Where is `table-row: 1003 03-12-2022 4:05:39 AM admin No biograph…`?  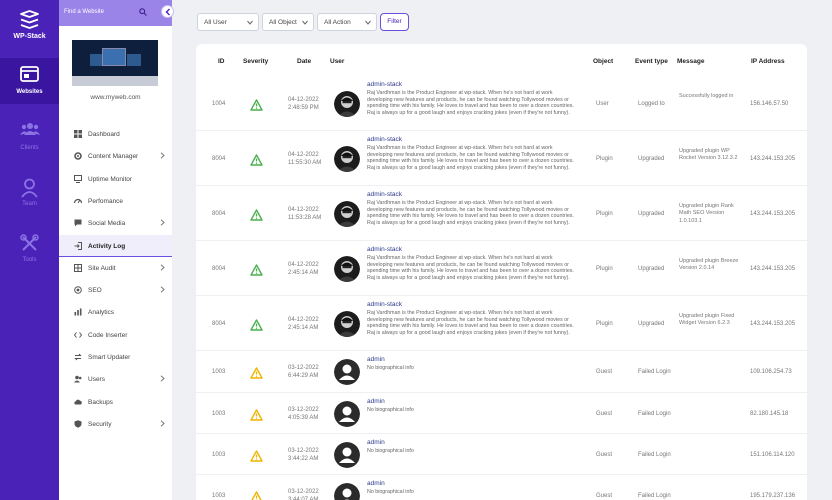
table-row: 1003 03-12-2022 4:05:39 AM admin No biograph… is located at coordinates (501, 413).